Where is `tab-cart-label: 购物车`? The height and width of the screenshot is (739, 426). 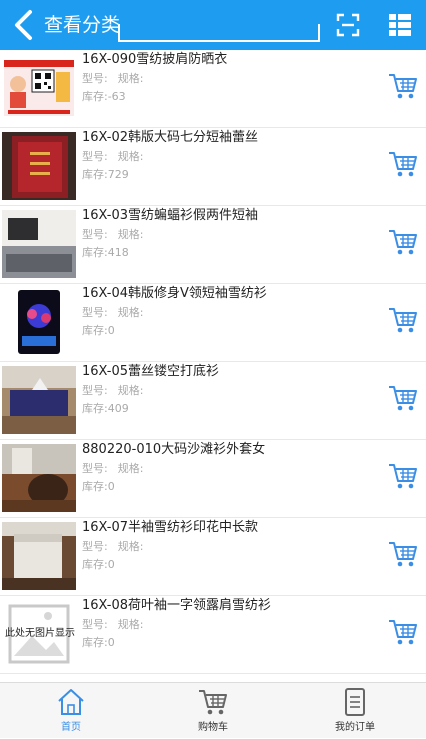 tab-cart-label: 购物车 is located at coordinates (213, 727).